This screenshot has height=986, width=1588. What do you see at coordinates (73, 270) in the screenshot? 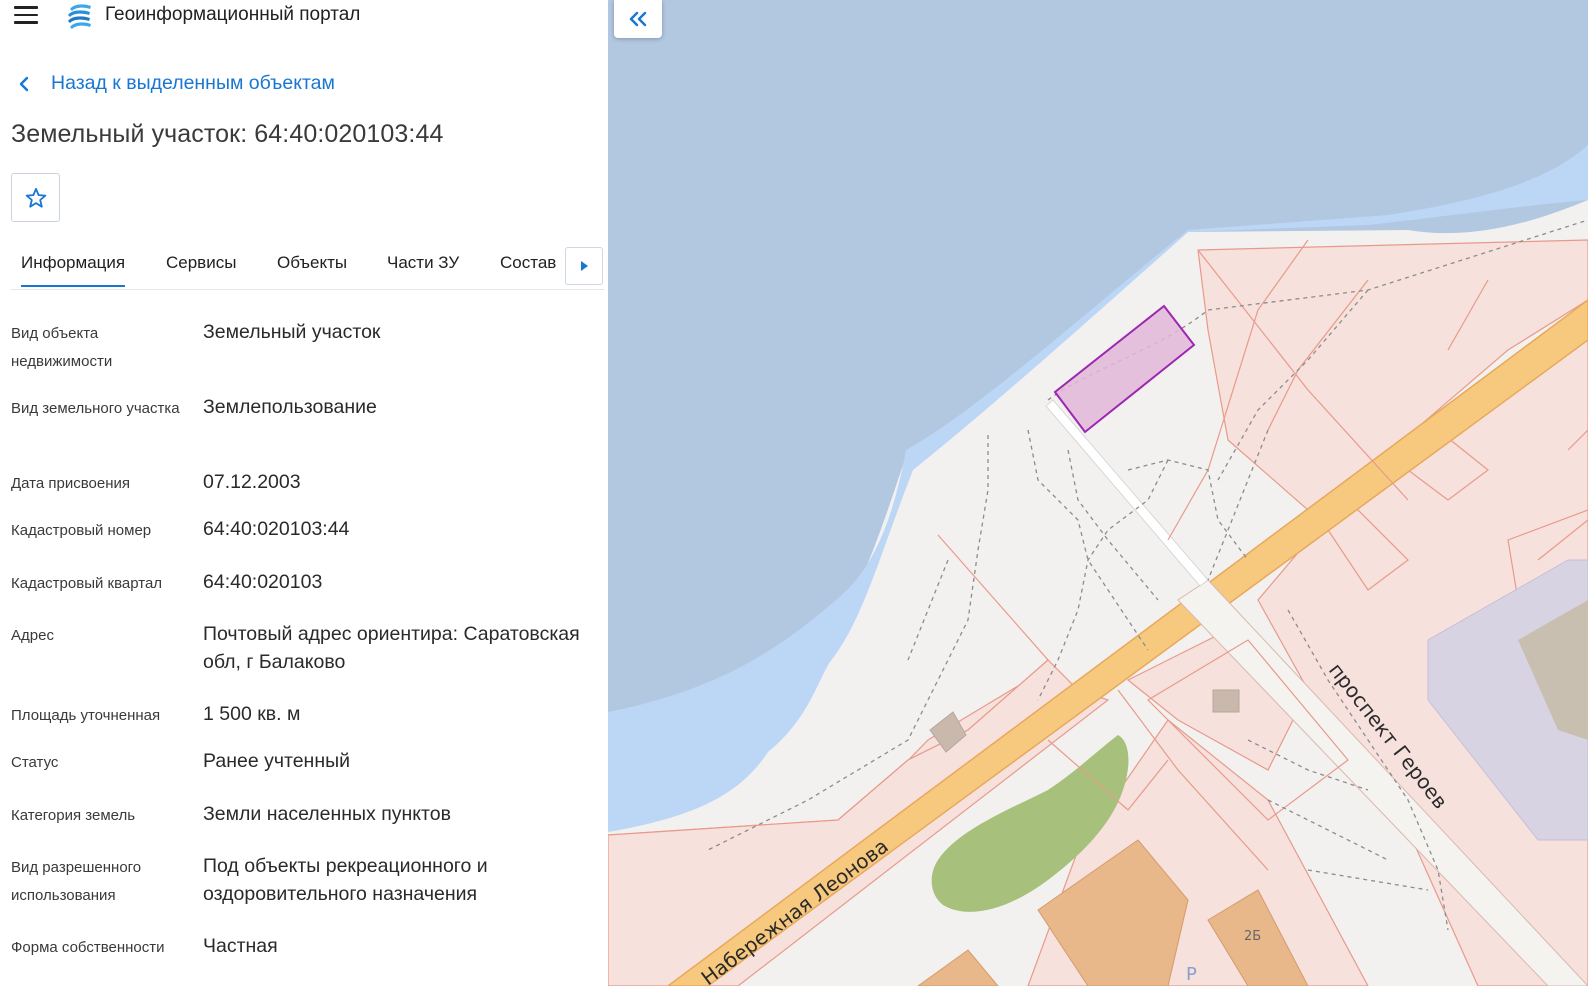
I see `tab-information: Информация` at bounding box center [73, 270].